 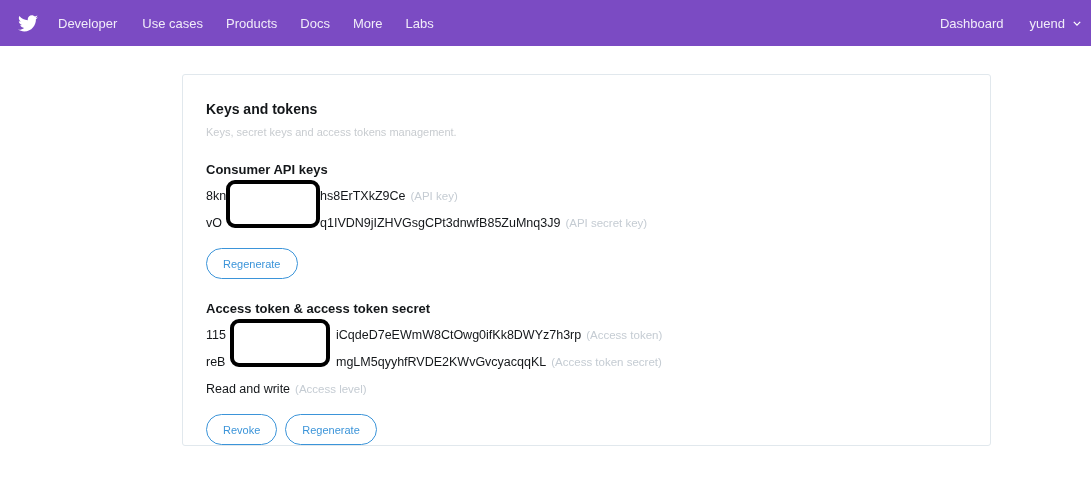 I want to click on nav-link: Developer, so click(x=88, y=23).